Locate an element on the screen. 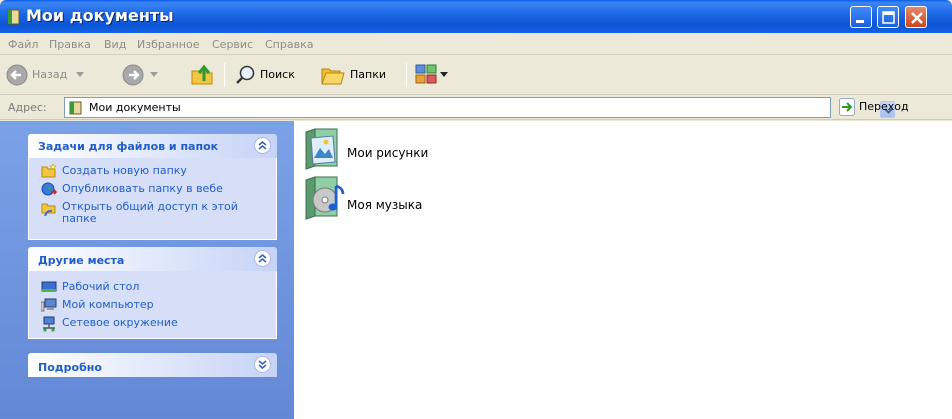  expand-button is located at coordinates (262, 364).